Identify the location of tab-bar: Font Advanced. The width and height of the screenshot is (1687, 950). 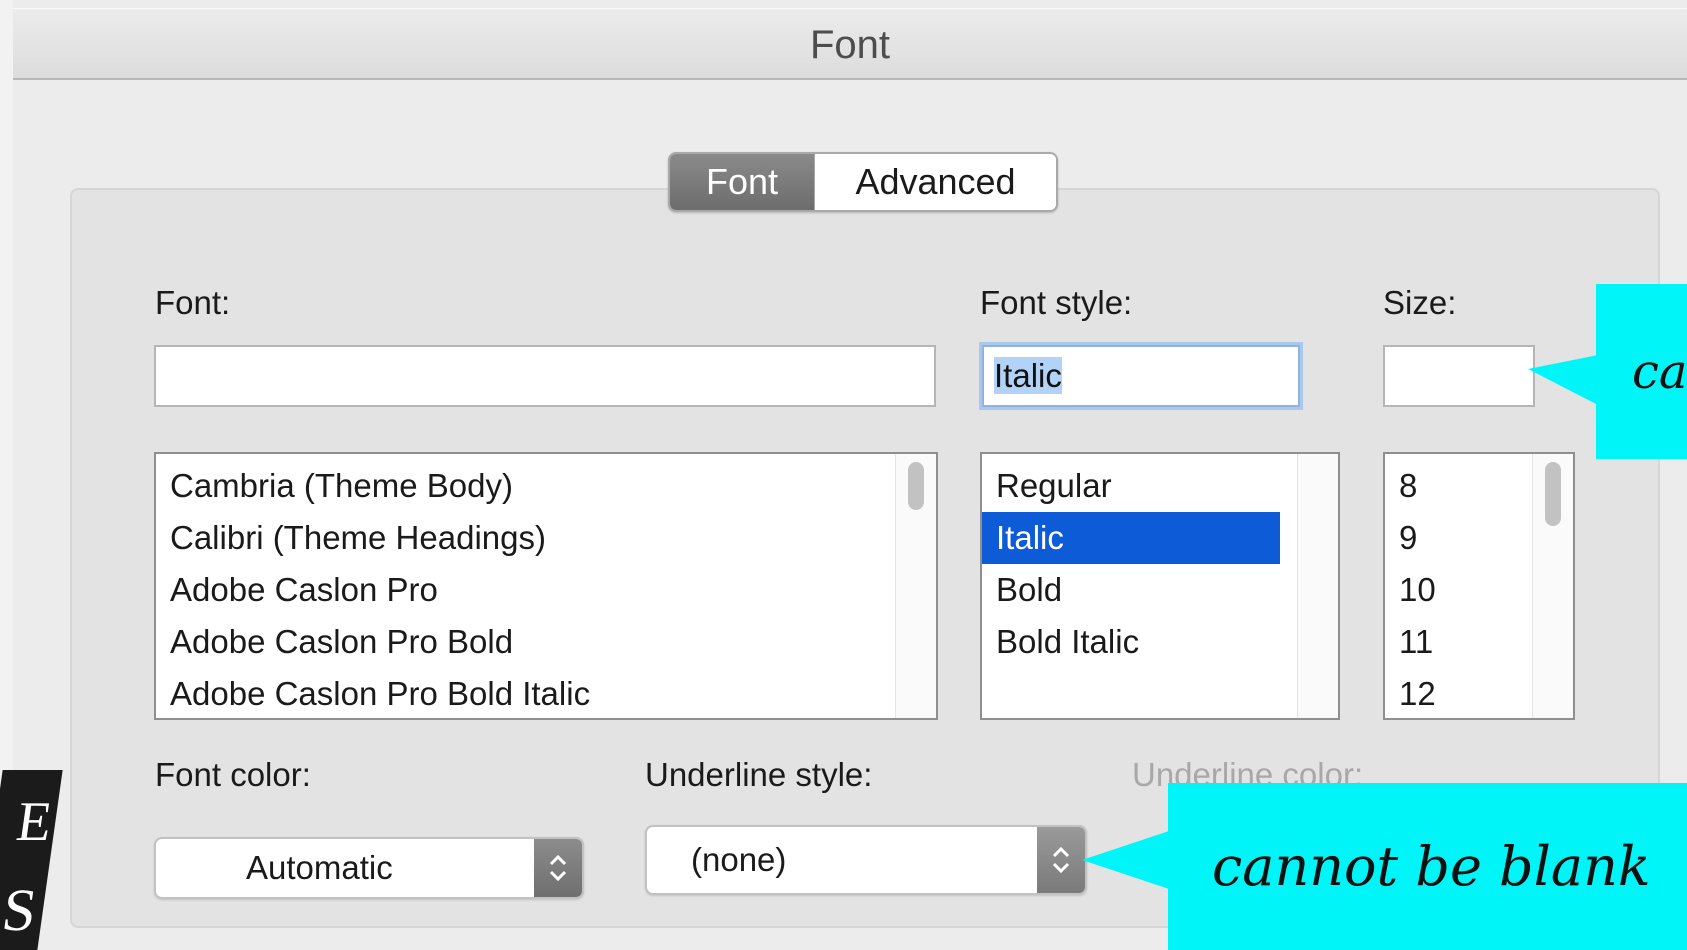
(863, 182).